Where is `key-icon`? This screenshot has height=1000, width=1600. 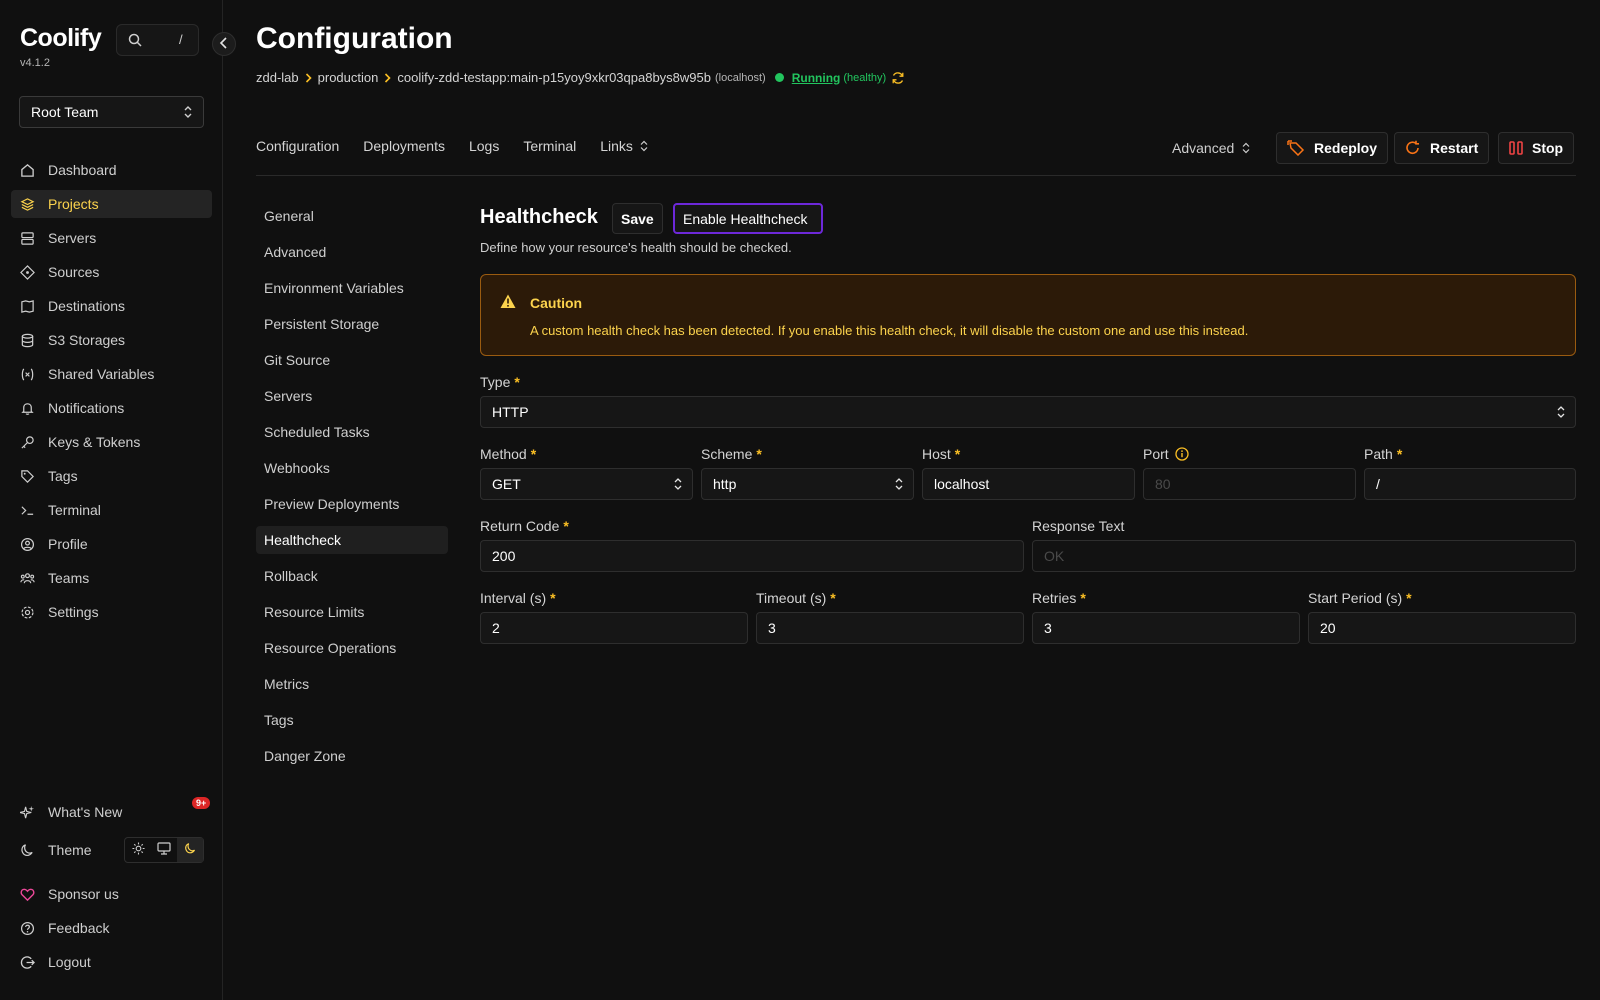
key-icon is located at coordinates (27, 442).